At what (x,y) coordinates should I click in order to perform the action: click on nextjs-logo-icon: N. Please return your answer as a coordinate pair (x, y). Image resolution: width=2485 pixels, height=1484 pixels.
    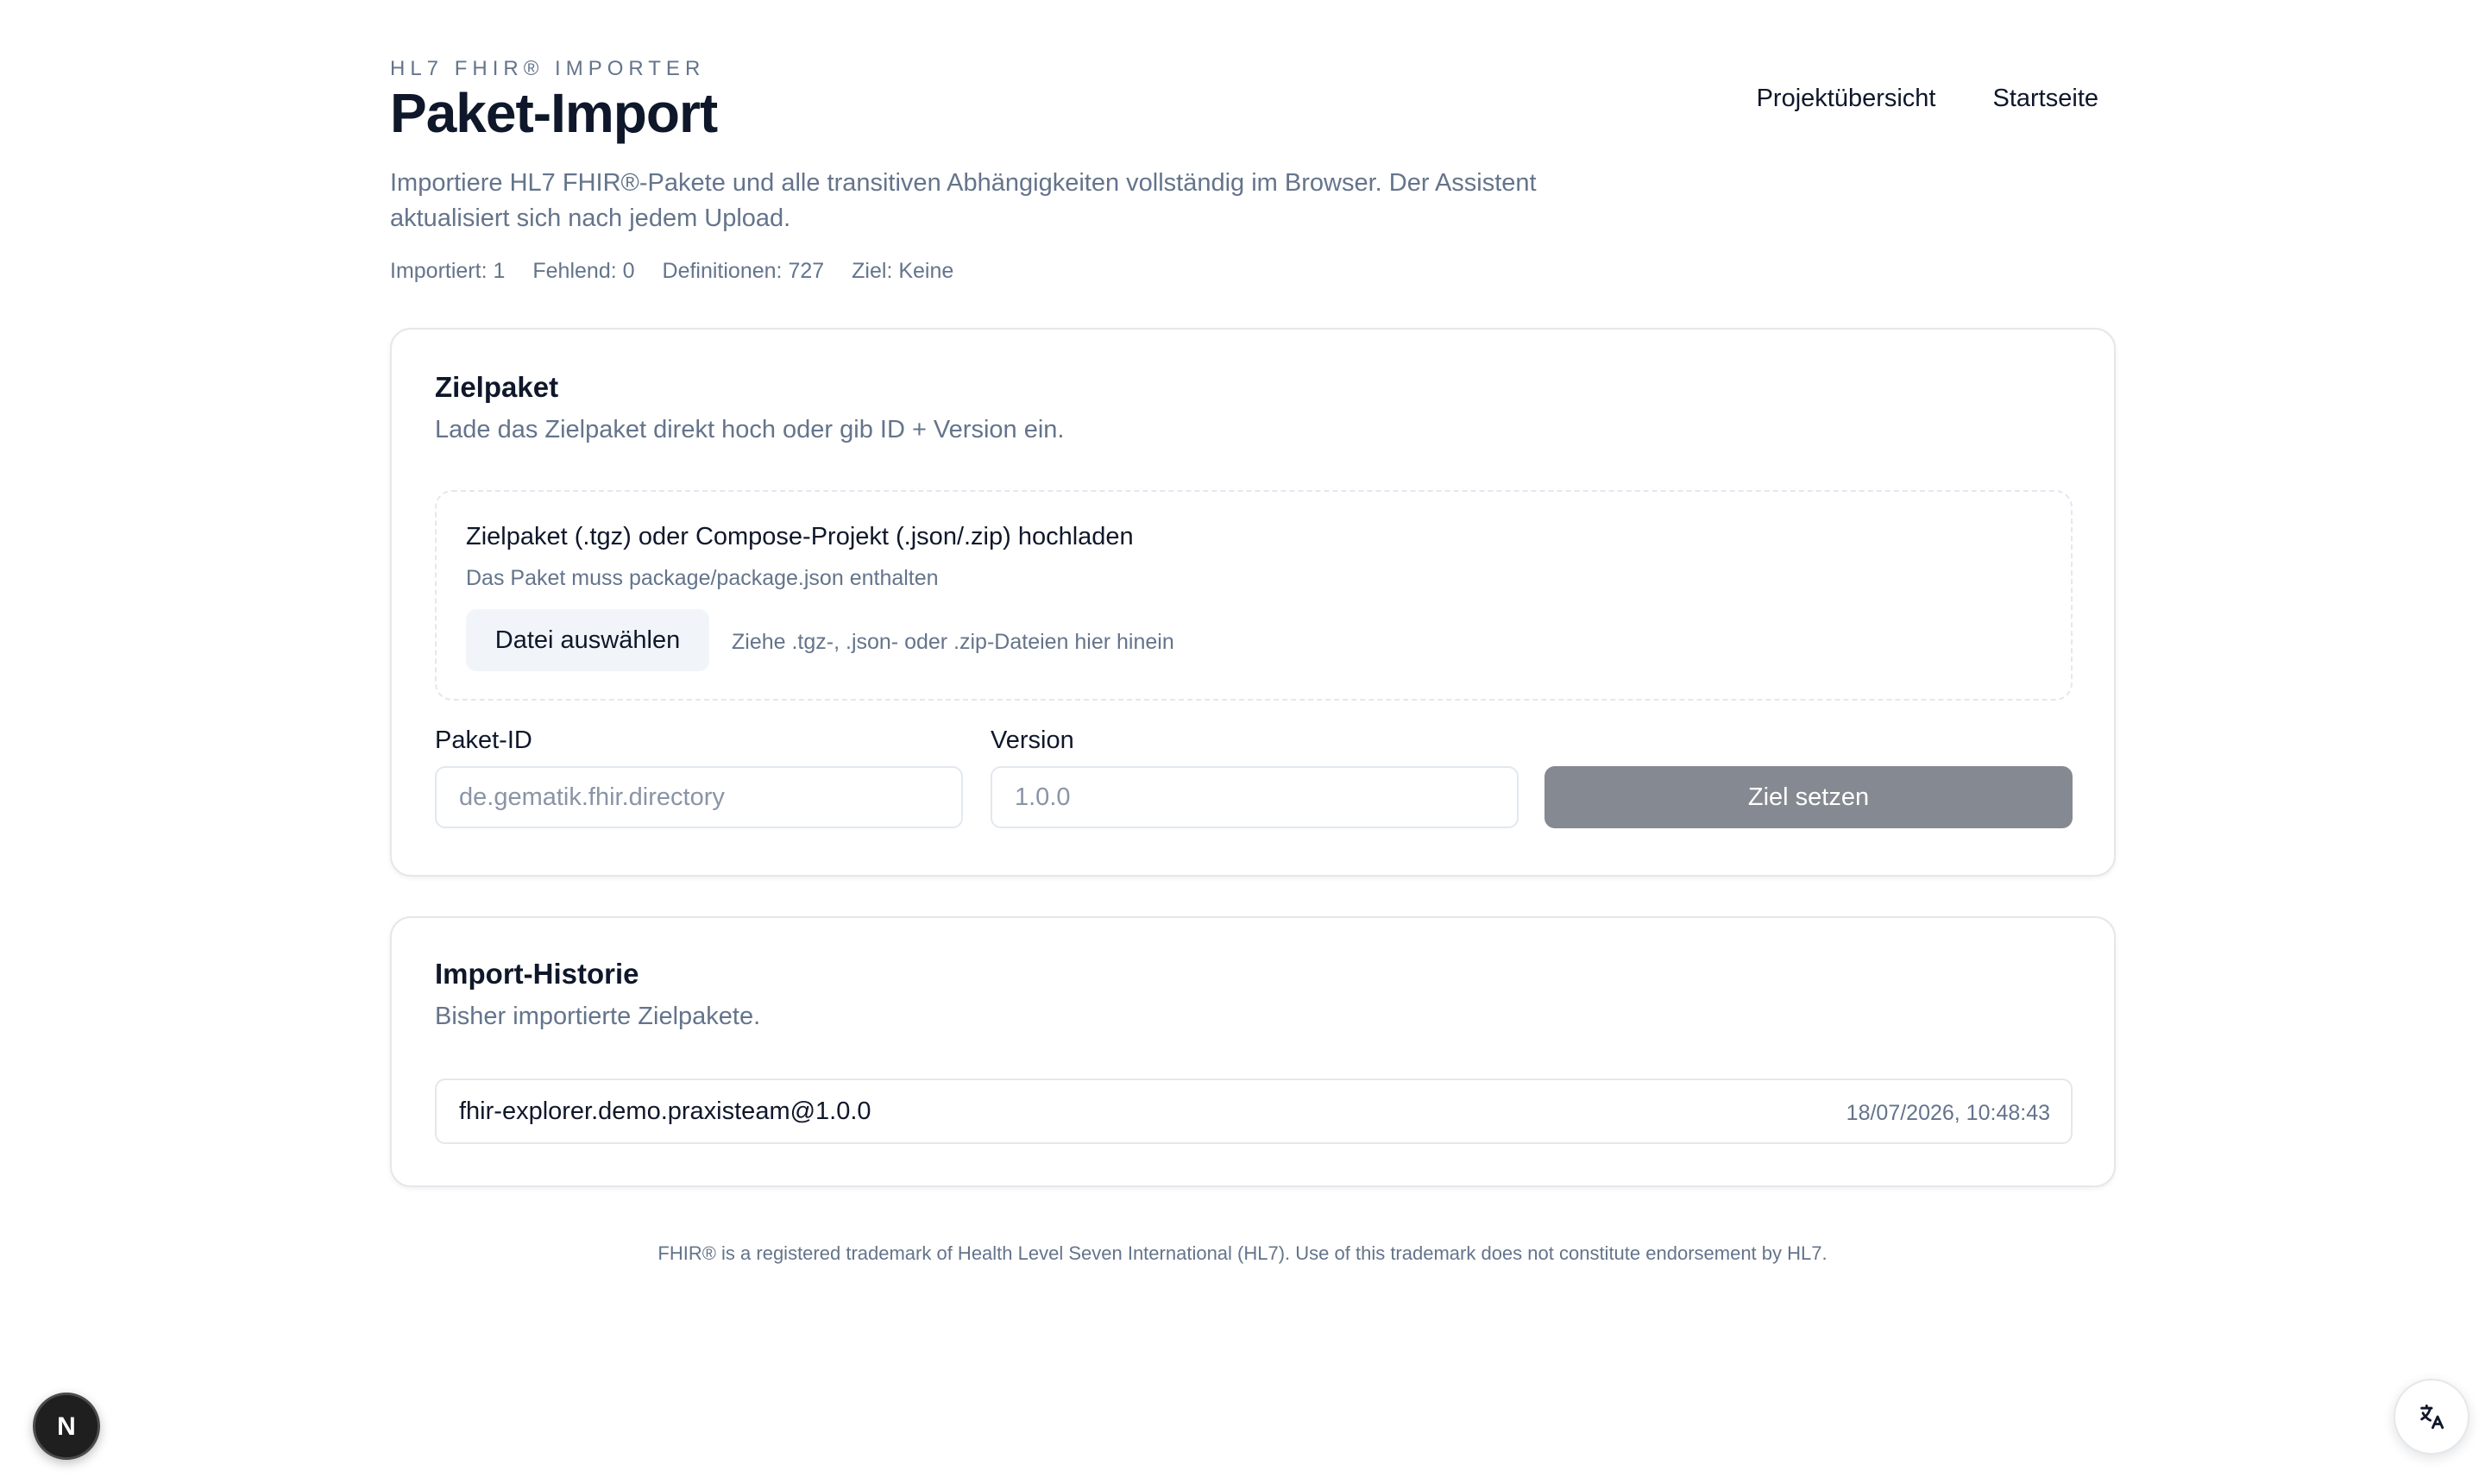
    Looking at the image, I should click on (66, 1426).